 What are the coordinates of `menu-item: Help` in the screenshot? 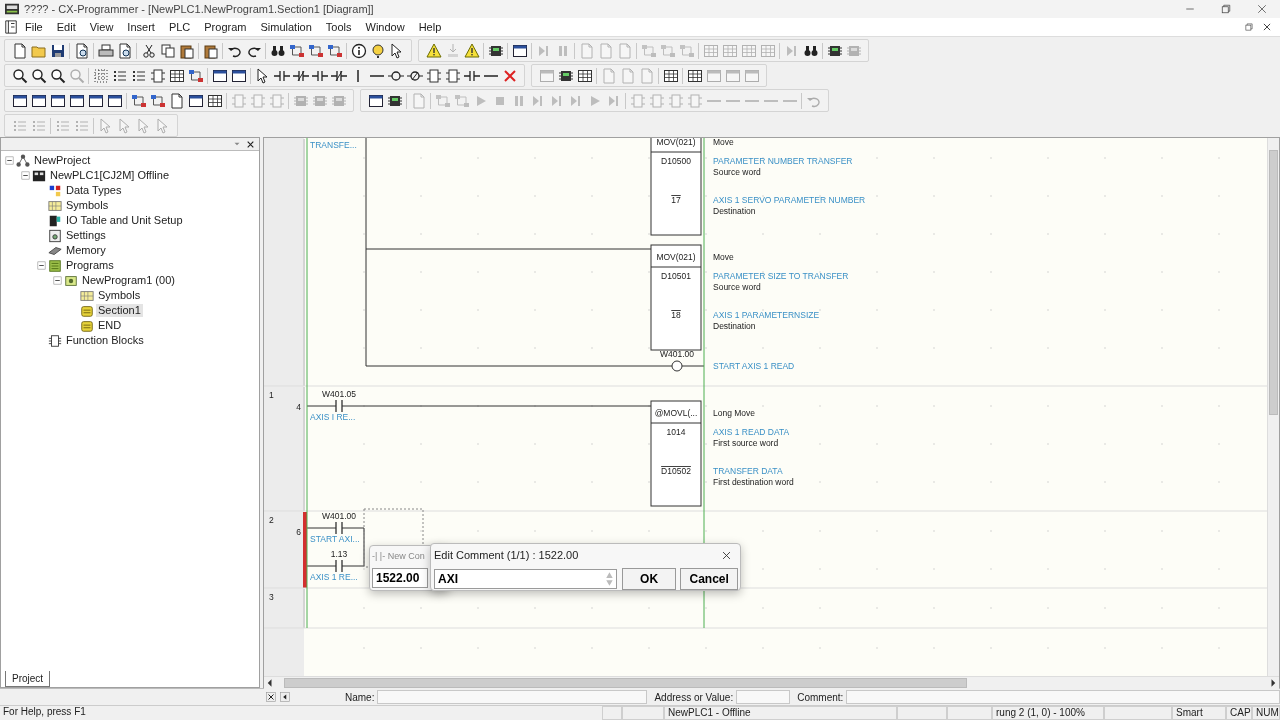 It's located at (430, 27).